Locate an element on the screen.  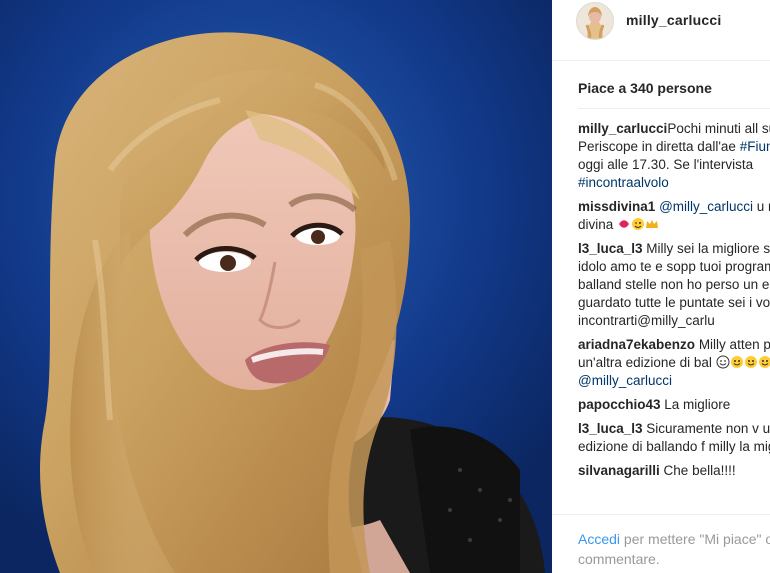
comment-text: Pochi minuti all is located at coordinates (713, 128).